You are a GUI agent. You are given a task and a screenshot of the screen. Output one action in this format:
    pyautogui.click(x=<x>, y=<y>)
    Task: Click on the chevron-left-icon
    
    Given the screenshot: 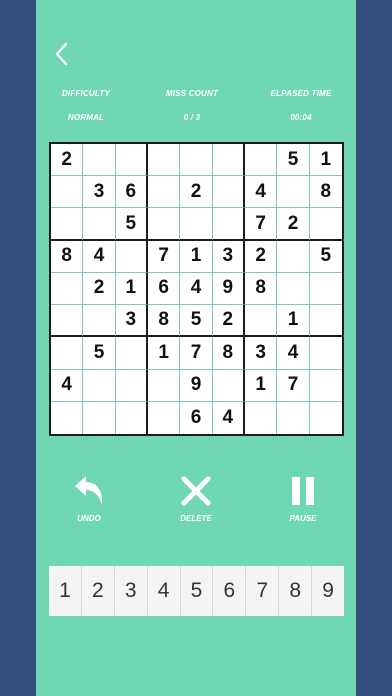 What is the action you would take?
    pyautogui.click(x=61, y=54)
    